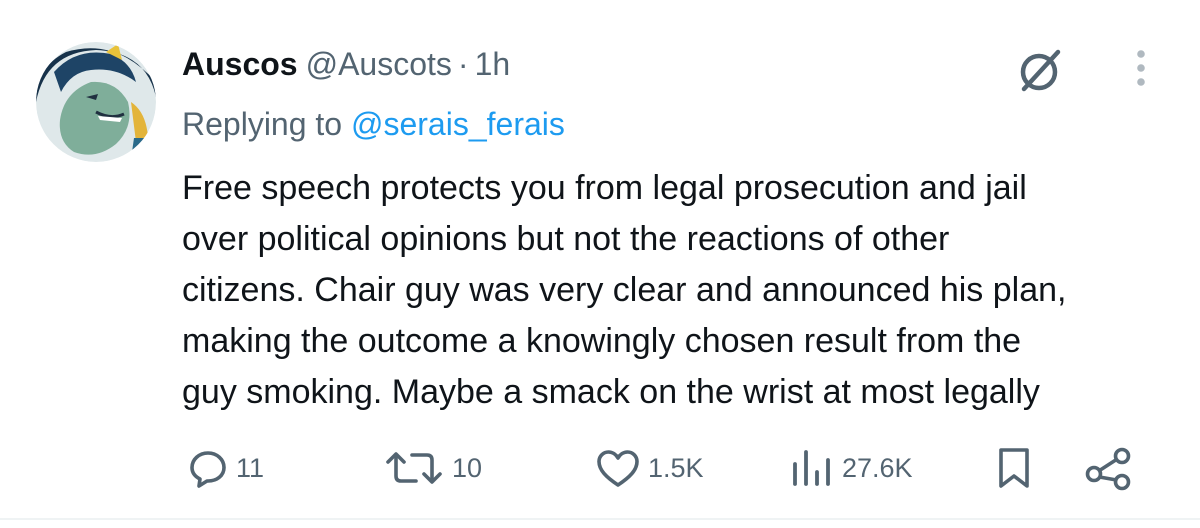 Image resolution: width=1200 pixels, height=528 pixels. What do you see at coordinates (618, 468) in the screenshot?
I see `like-icon` at bounding box center [618, 468].